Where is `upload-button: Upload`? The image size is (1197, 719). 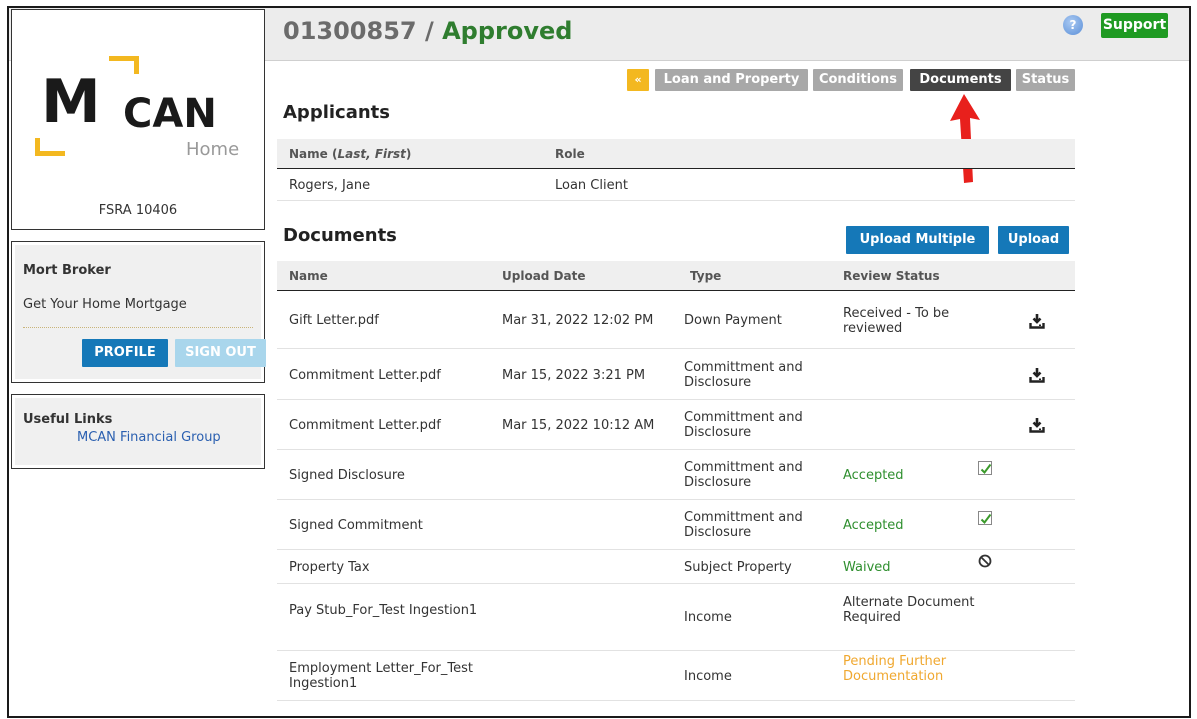
upload-button: Upload is located at coordinates (1033, 240).